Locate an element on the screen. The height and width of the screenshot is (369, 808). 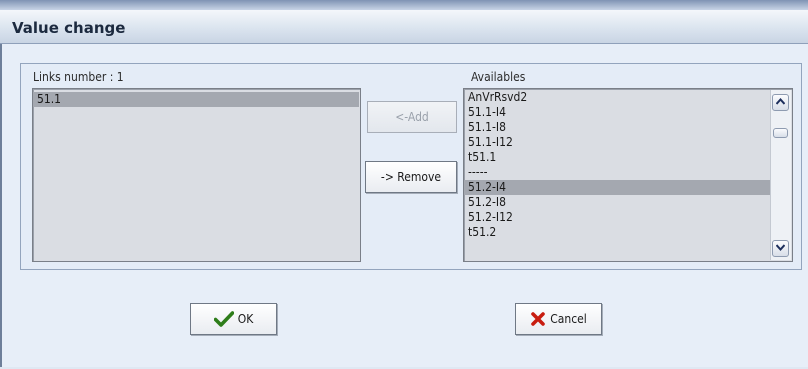
ok-button-label: OK is located at coordinates (245, 319).